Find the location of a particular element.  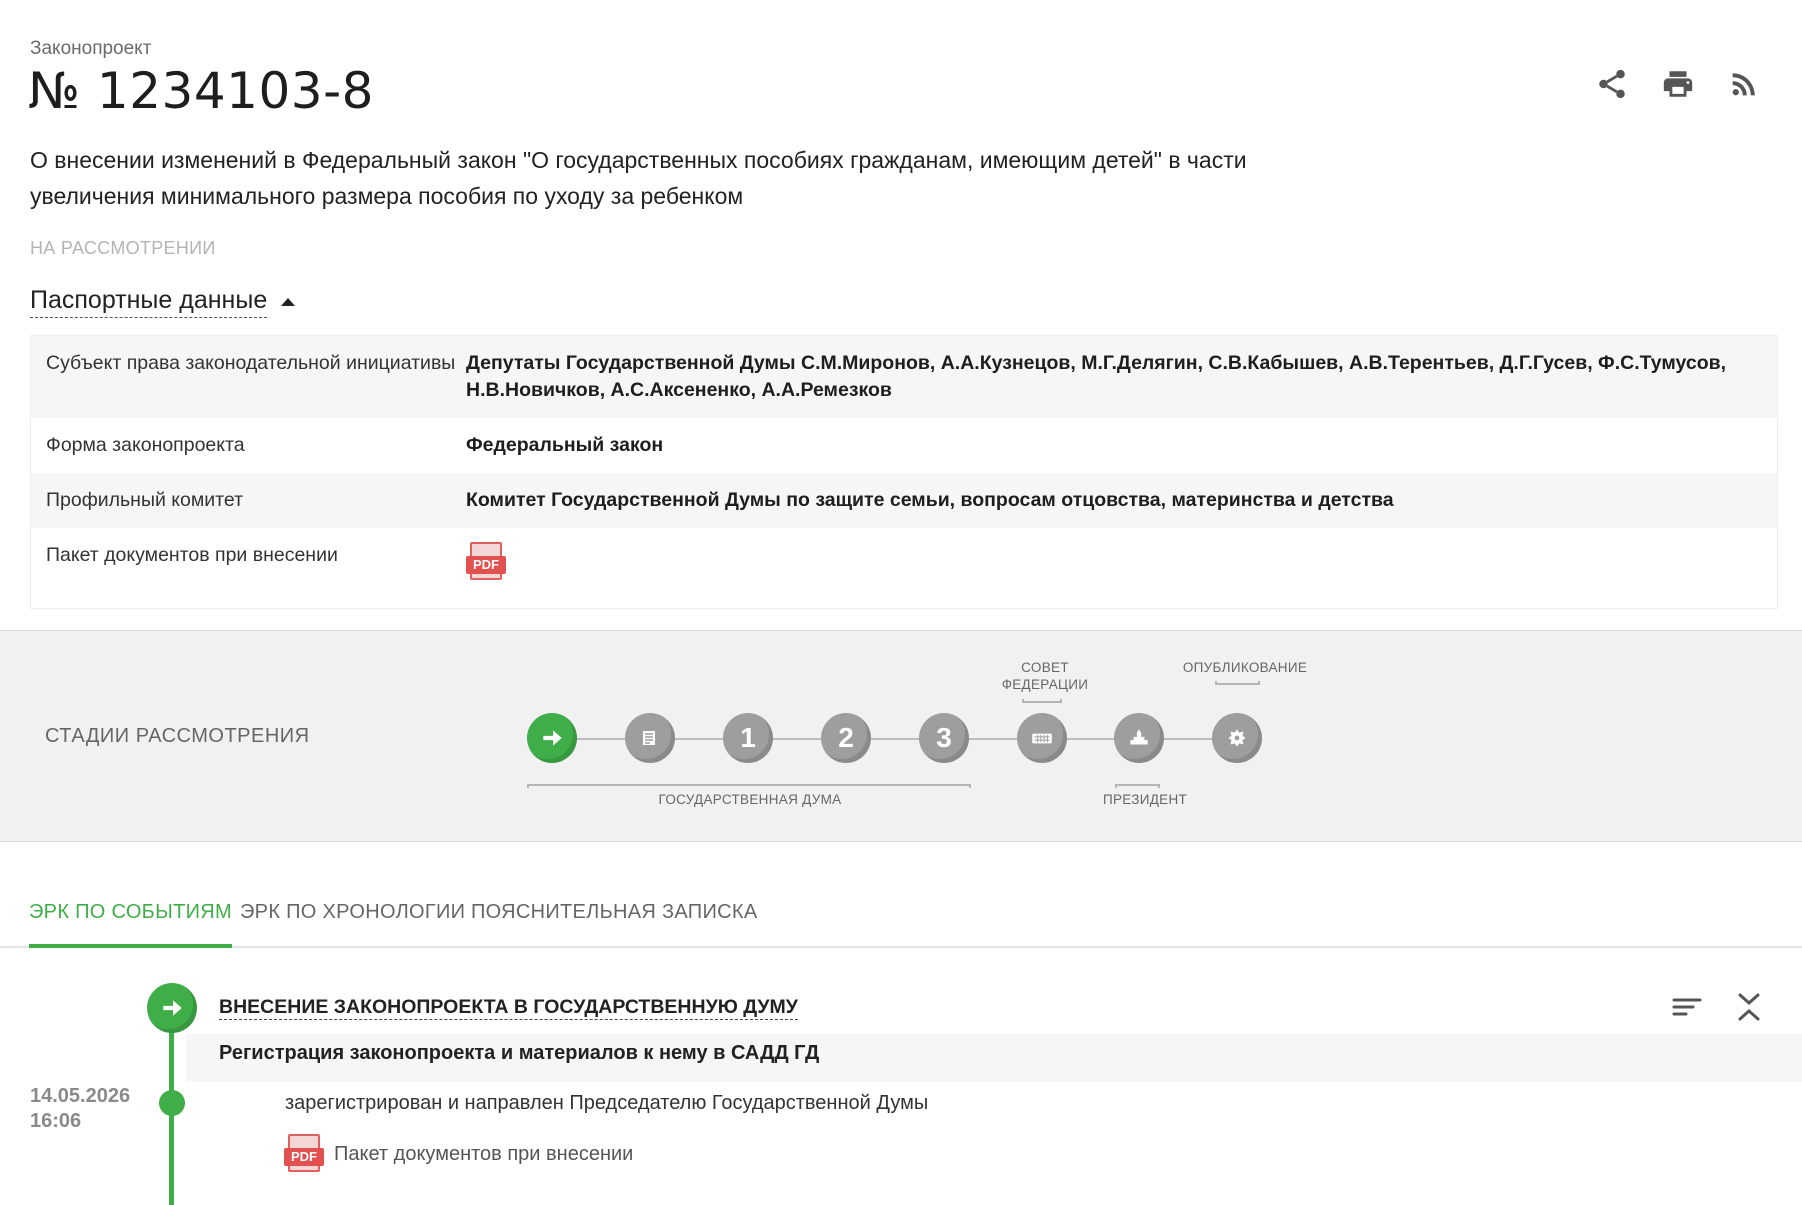

event-time: 16:06 is located at coordinates (56, 1121).